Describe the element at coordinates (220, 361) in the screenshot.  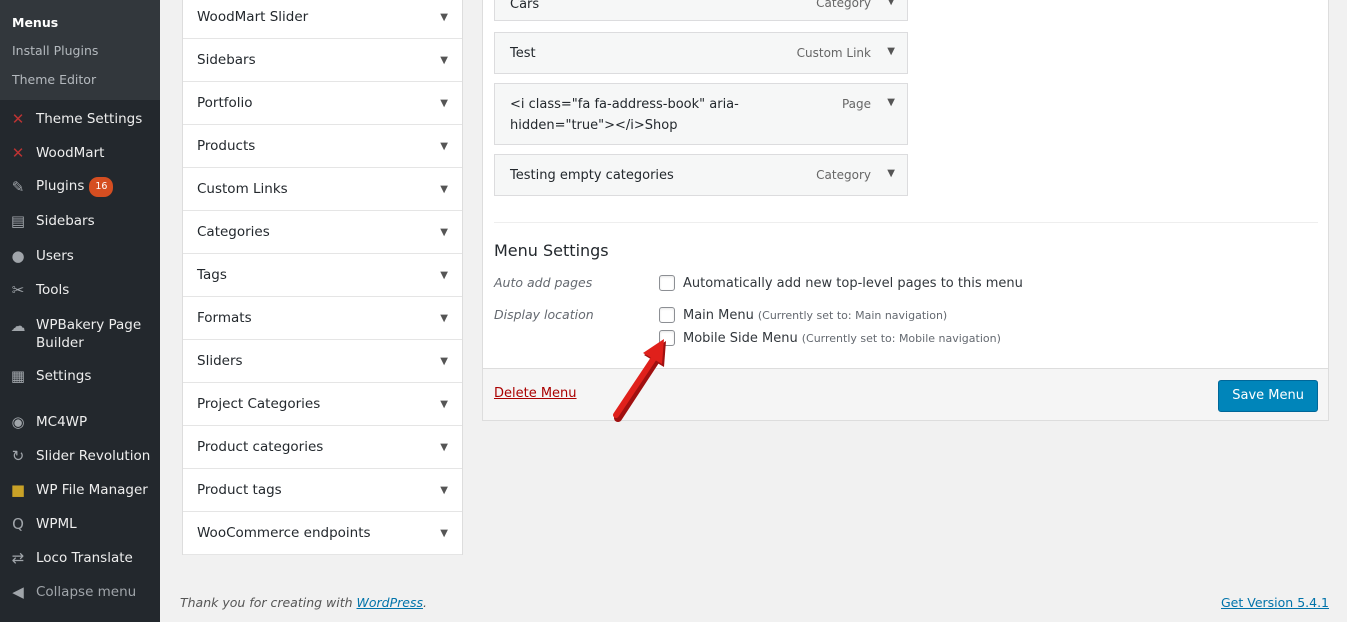
I see `accordion-item-label: Sliders` at that location.